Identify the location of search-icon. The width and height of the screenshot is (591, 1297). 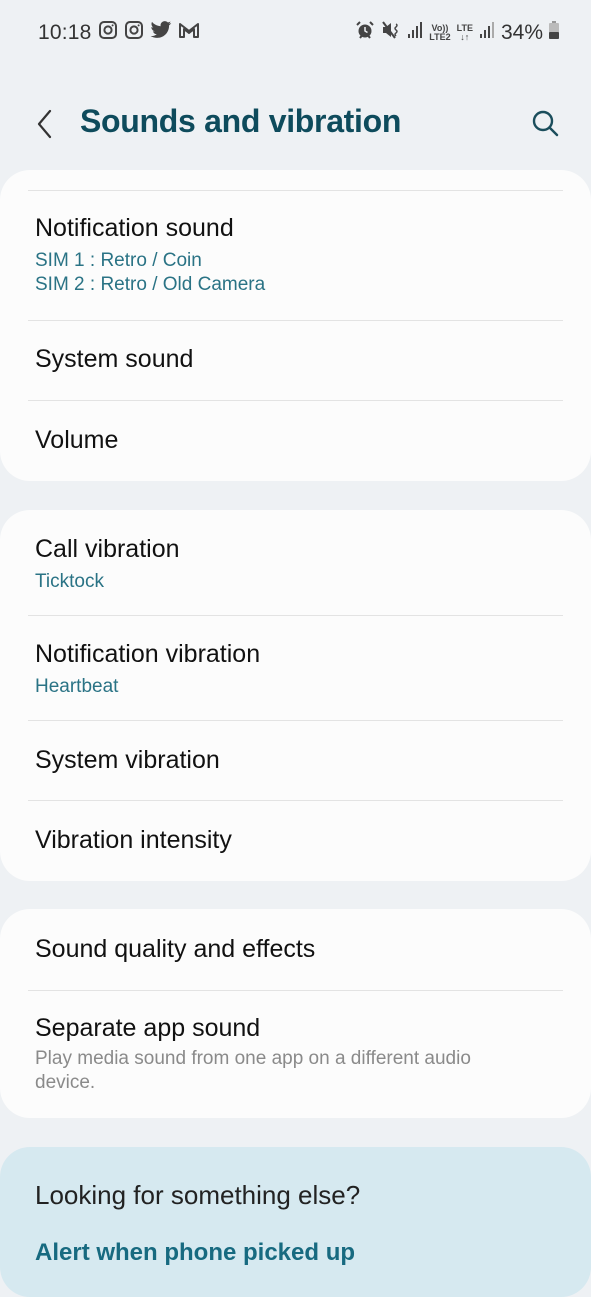
(545, 123).